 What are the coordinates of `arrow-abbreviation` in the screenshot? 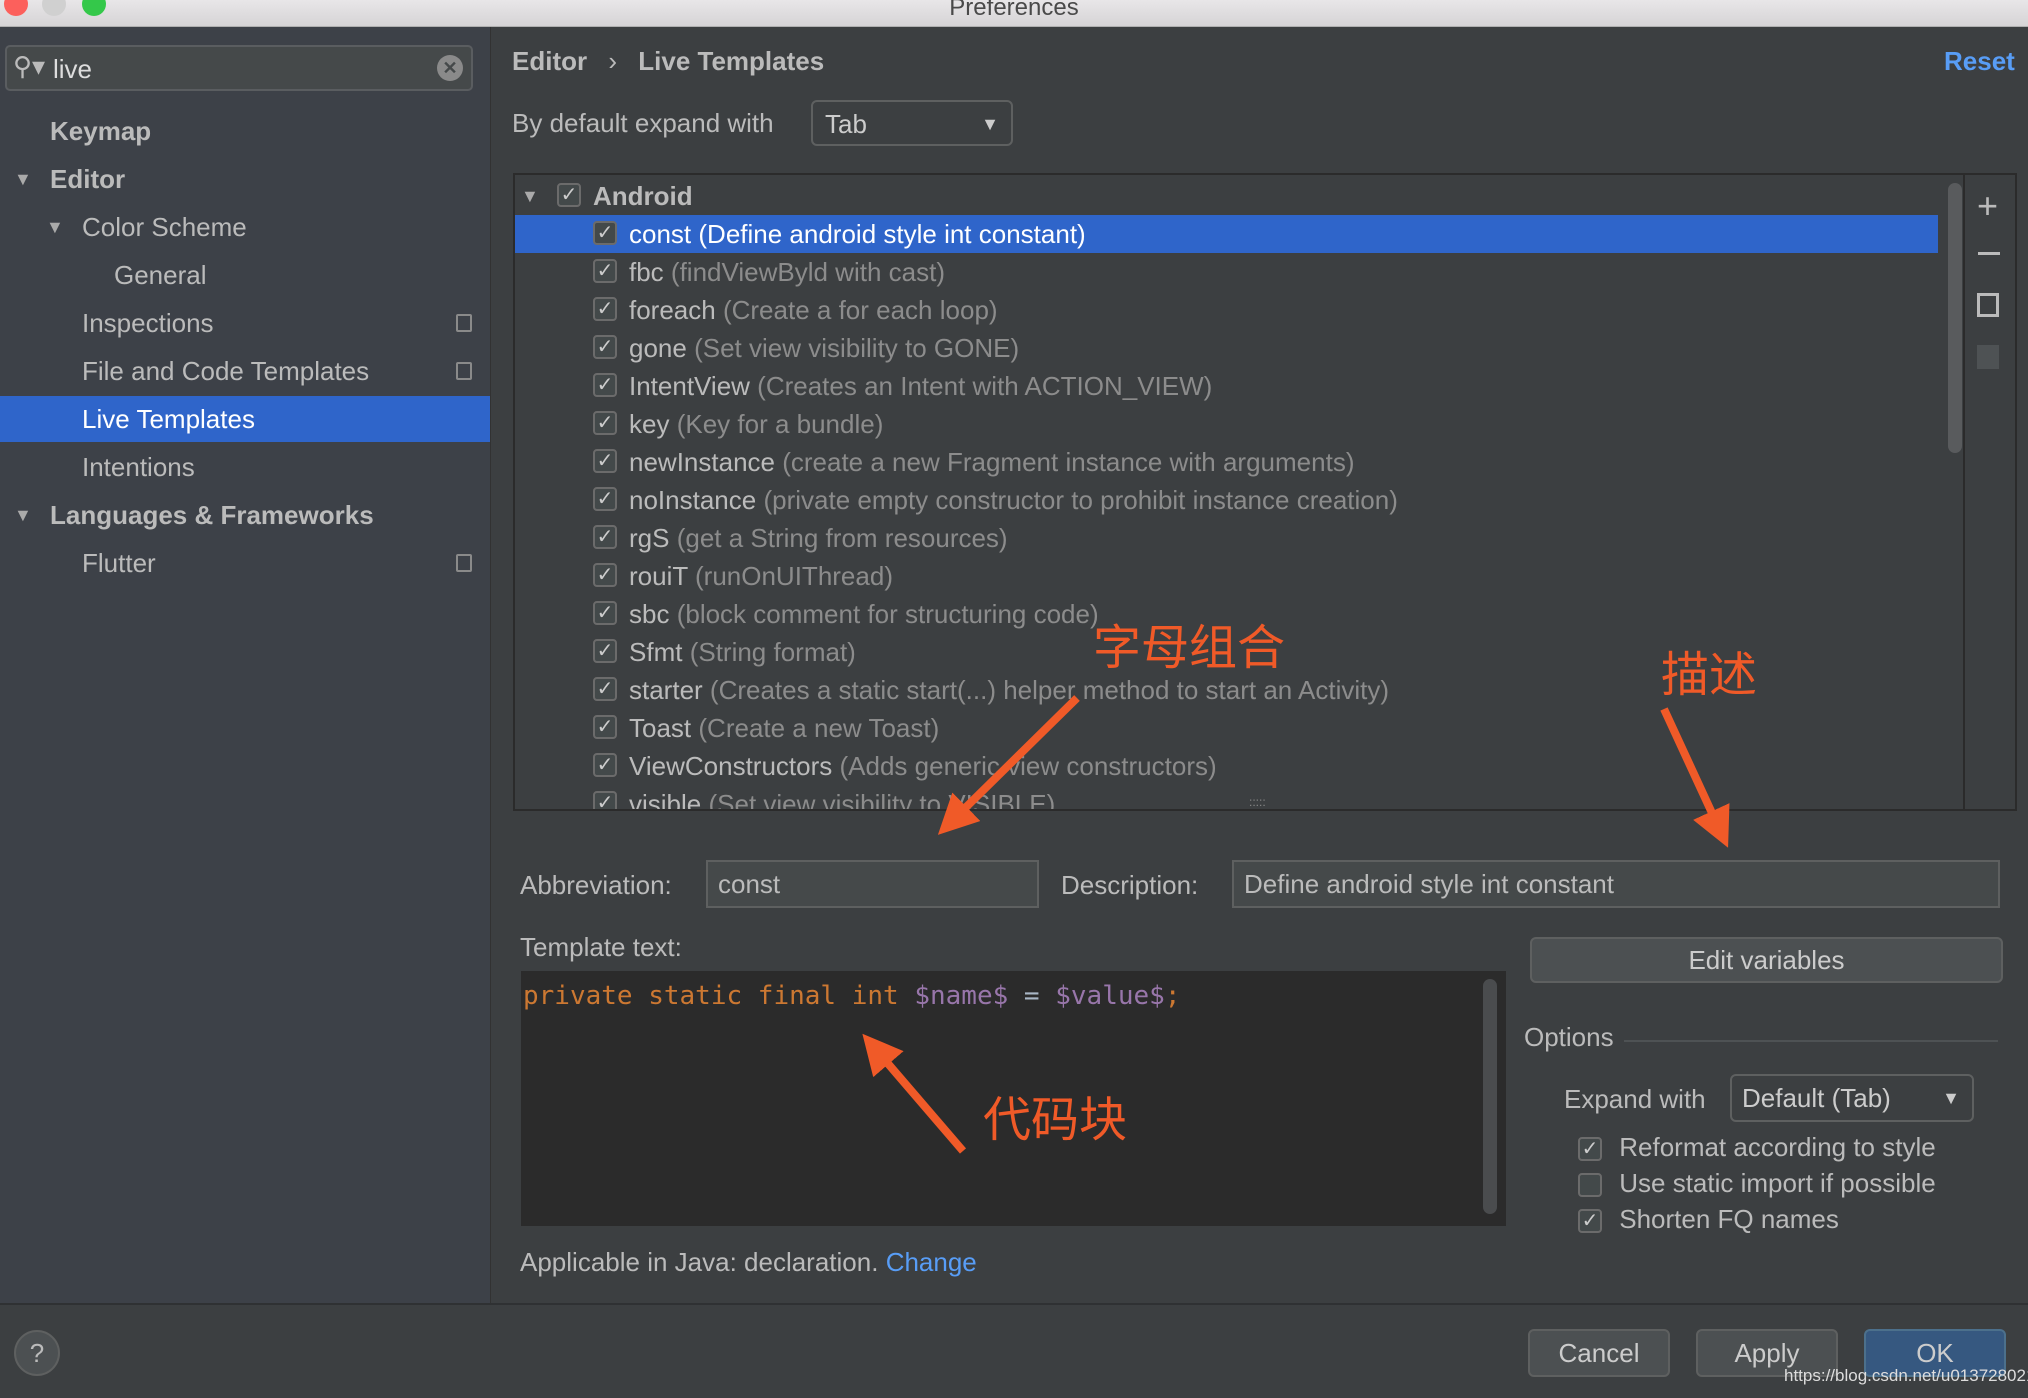 It's located at (1008, 765).